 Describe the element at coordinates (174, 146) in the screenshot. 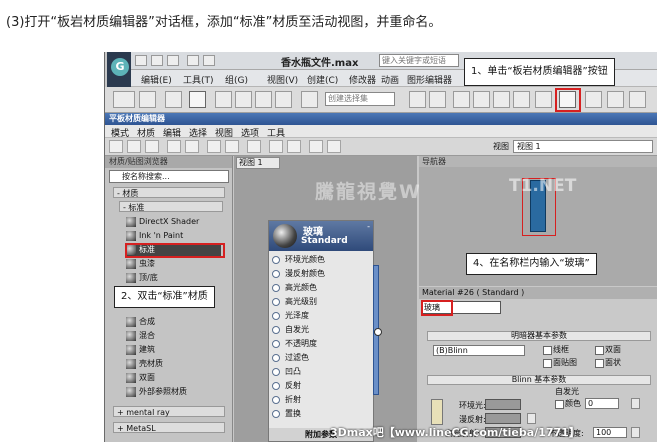

I see `delete-icon` at that location.